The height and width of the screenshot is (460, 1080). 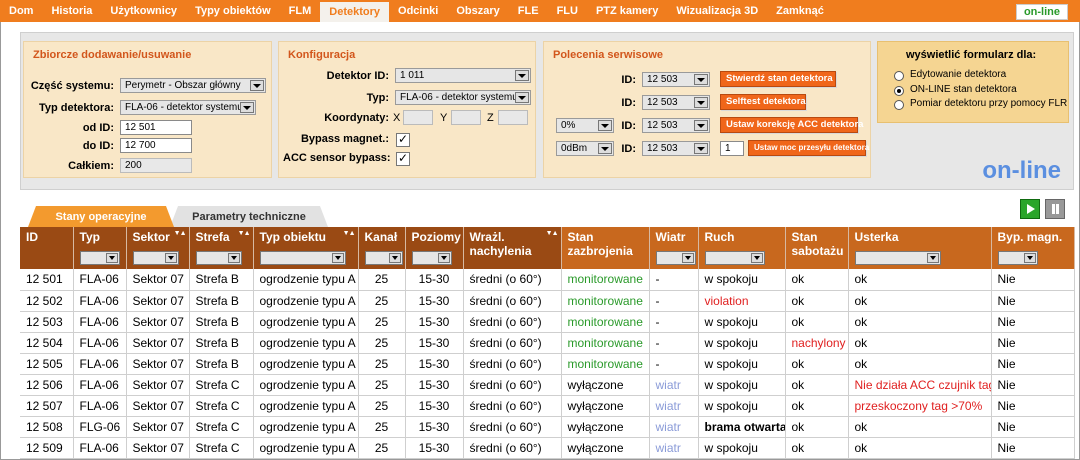 I want to click on x-input, so click(x=418, y=117).